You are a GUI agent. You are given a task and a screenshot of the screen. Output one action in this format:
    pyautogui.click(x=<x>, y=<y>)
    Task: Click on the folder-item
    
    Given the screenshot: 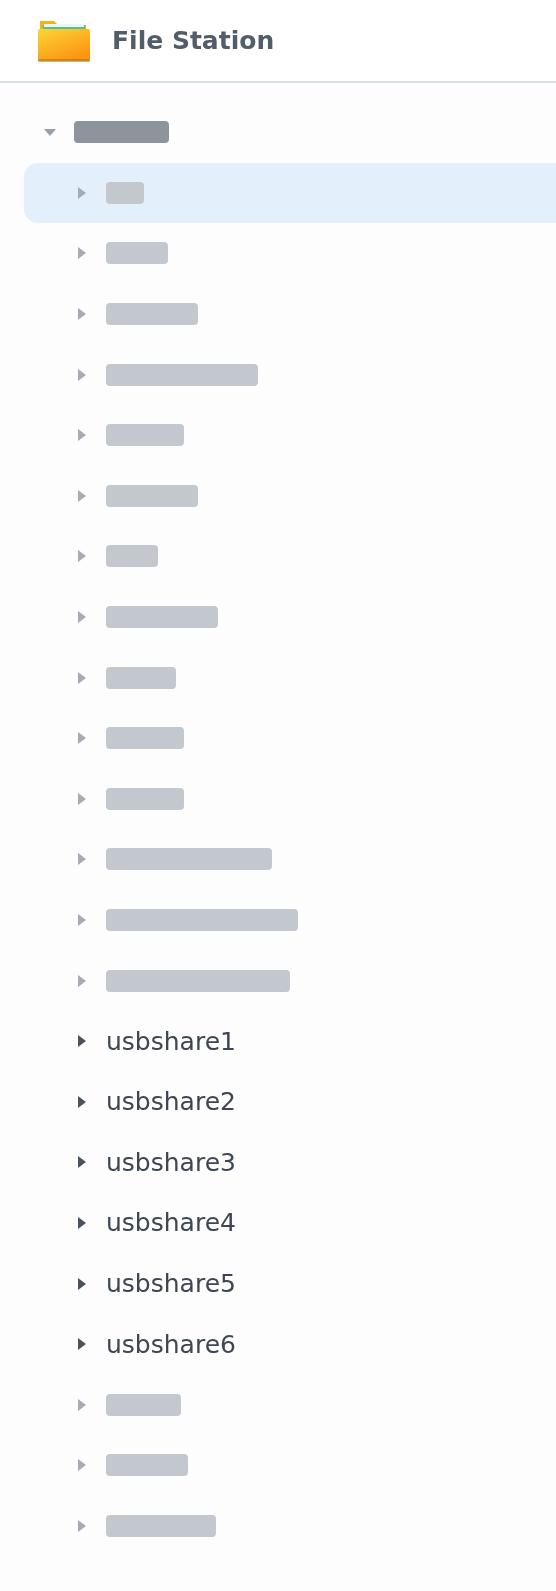 What is the action you would take?
    pyautogui.click(x=290, y=193)
    